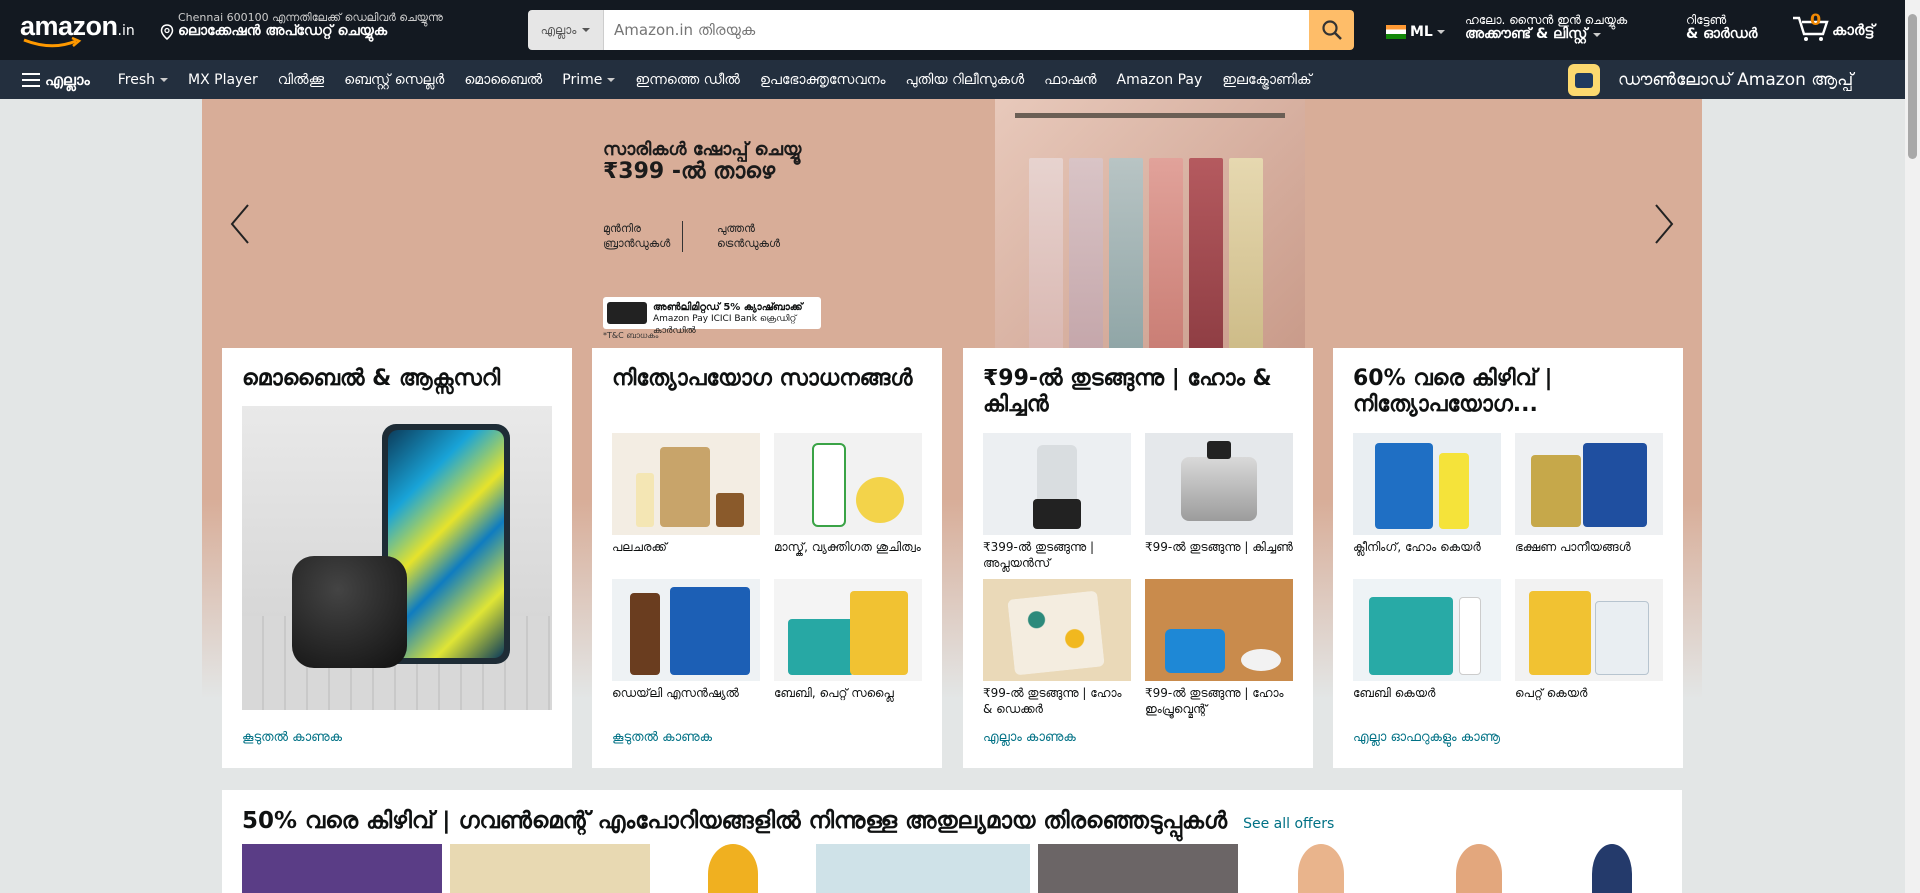  Describe the element at coordinates (675, 693) in the screenshot. I see `tile-caption: ഡെയ്‌ലി എസൻഷ്യൽ` at that location.